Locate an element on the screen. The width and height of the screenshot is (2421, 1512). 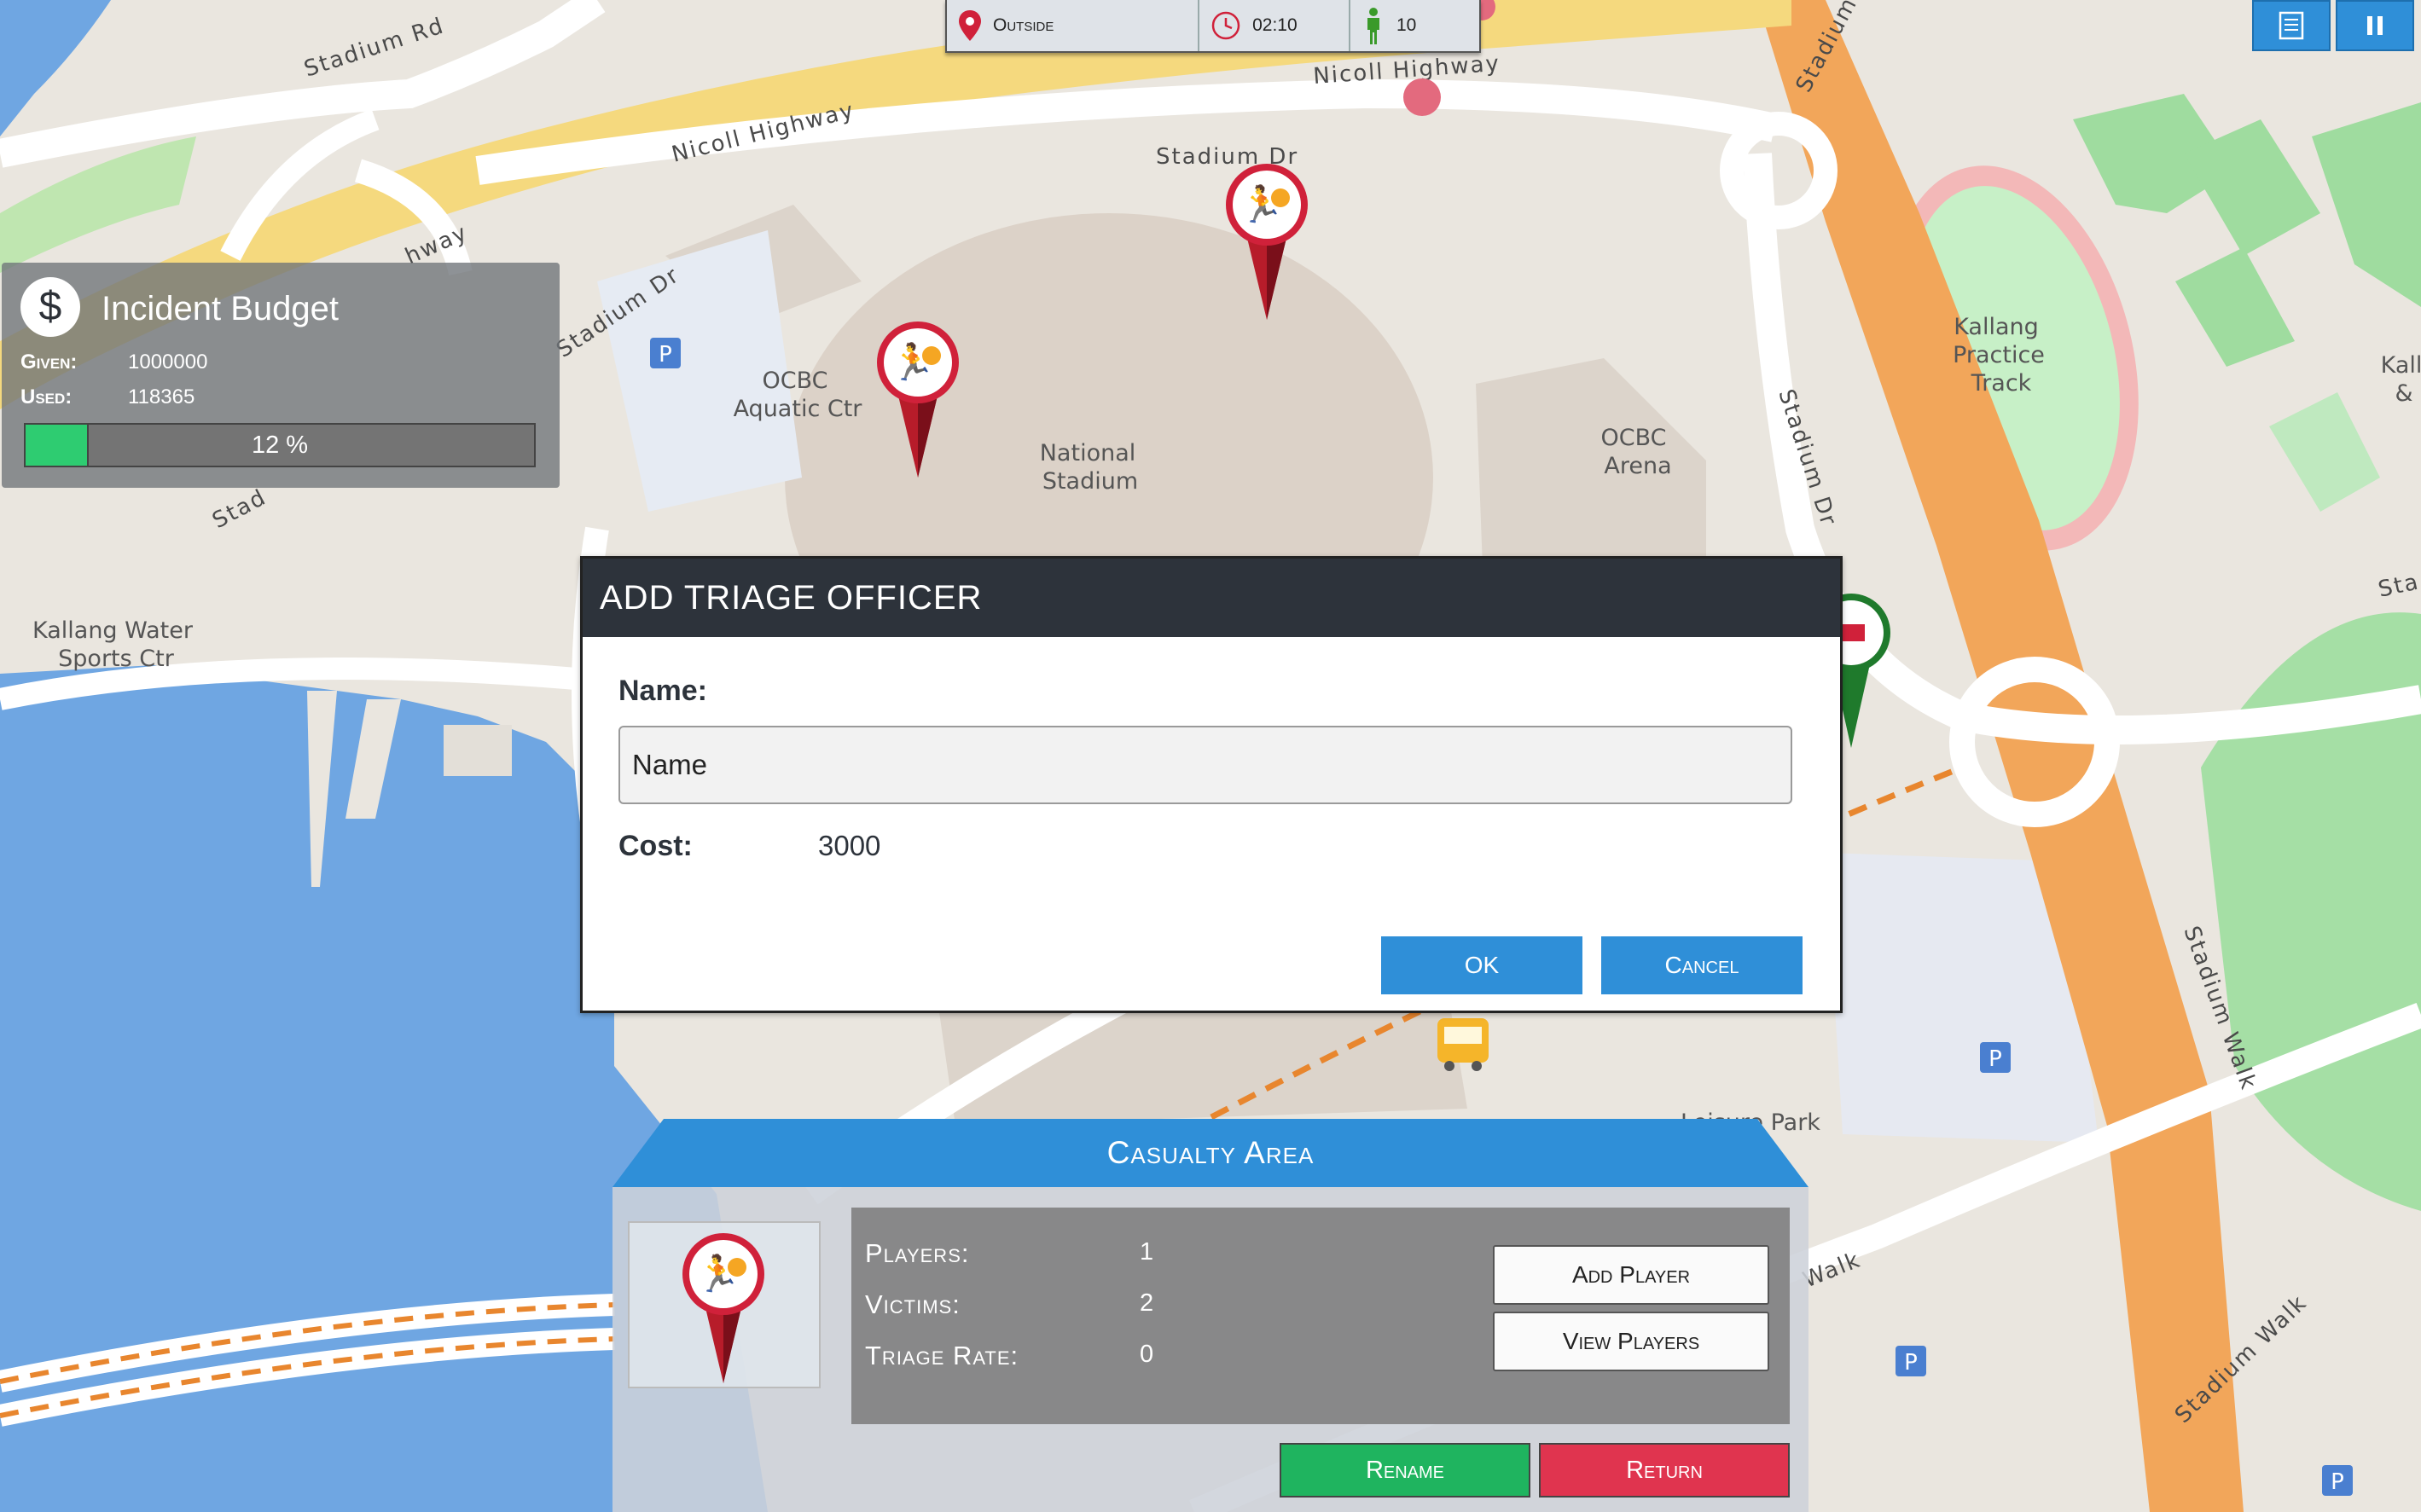
cost-label: Cost: is located at coordinates (655, 846).